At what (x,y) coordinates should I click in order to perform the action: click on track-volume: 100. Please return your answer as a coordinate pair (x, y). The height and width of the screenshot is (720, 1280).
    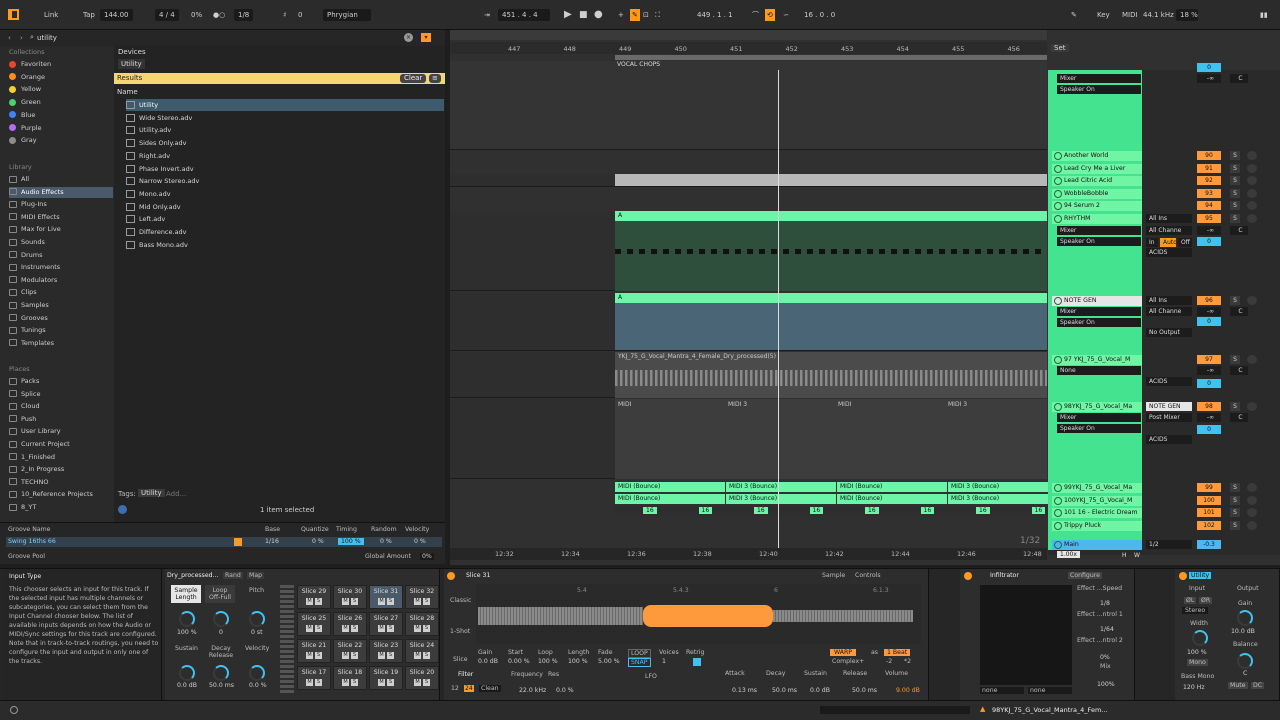
    Looking at the image, I should click on (1209, 500).